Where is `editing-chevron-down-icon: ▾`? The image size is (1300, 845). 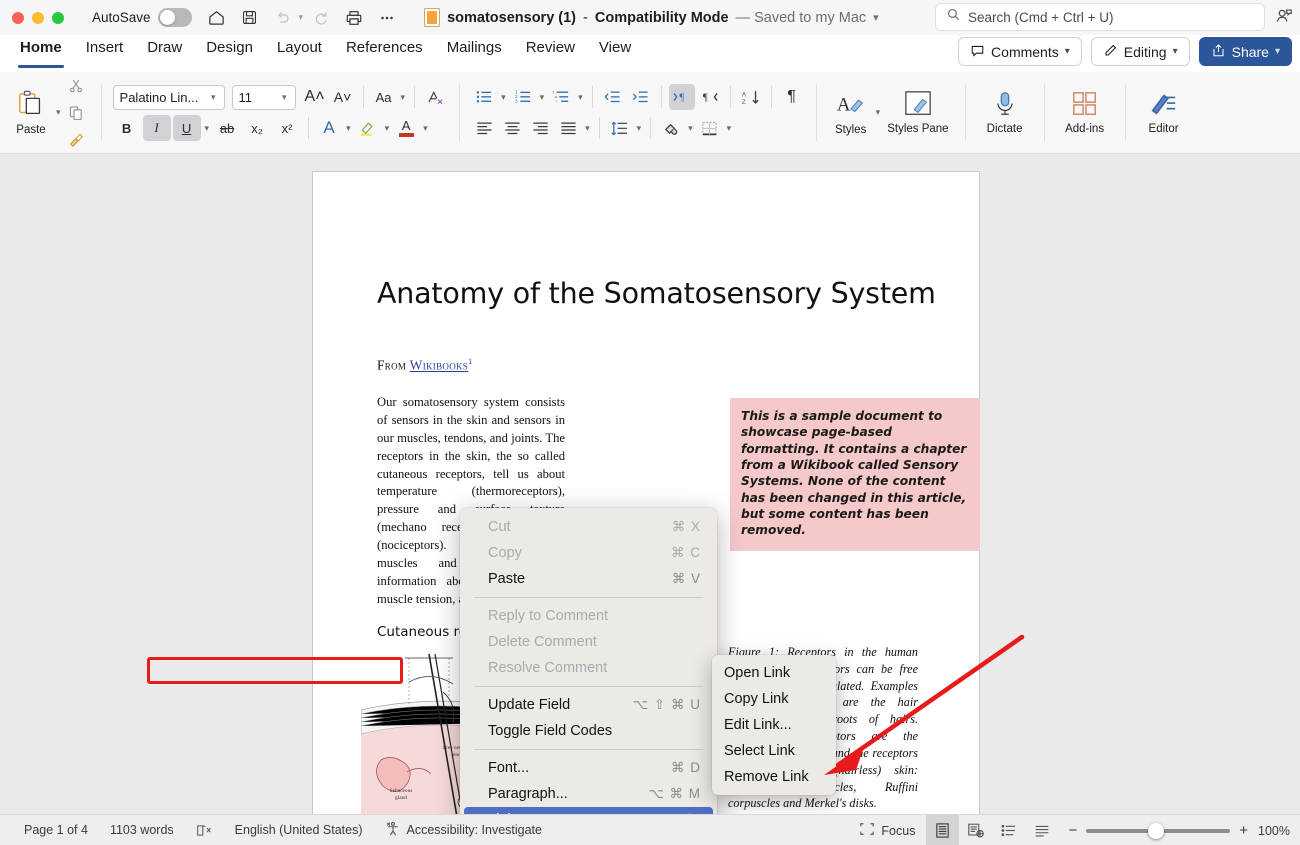
editing-chevron-down-icon: ▾ is located at coordinates (1175, 51).